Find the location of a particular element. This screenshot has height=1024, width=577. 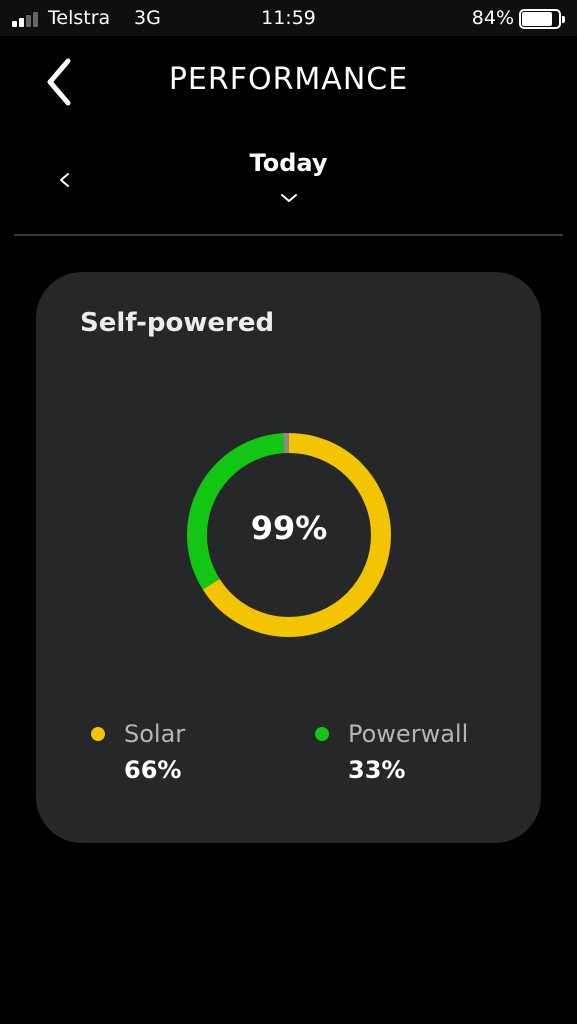

powerwall-color-dot is located at coordinates (322, 734).